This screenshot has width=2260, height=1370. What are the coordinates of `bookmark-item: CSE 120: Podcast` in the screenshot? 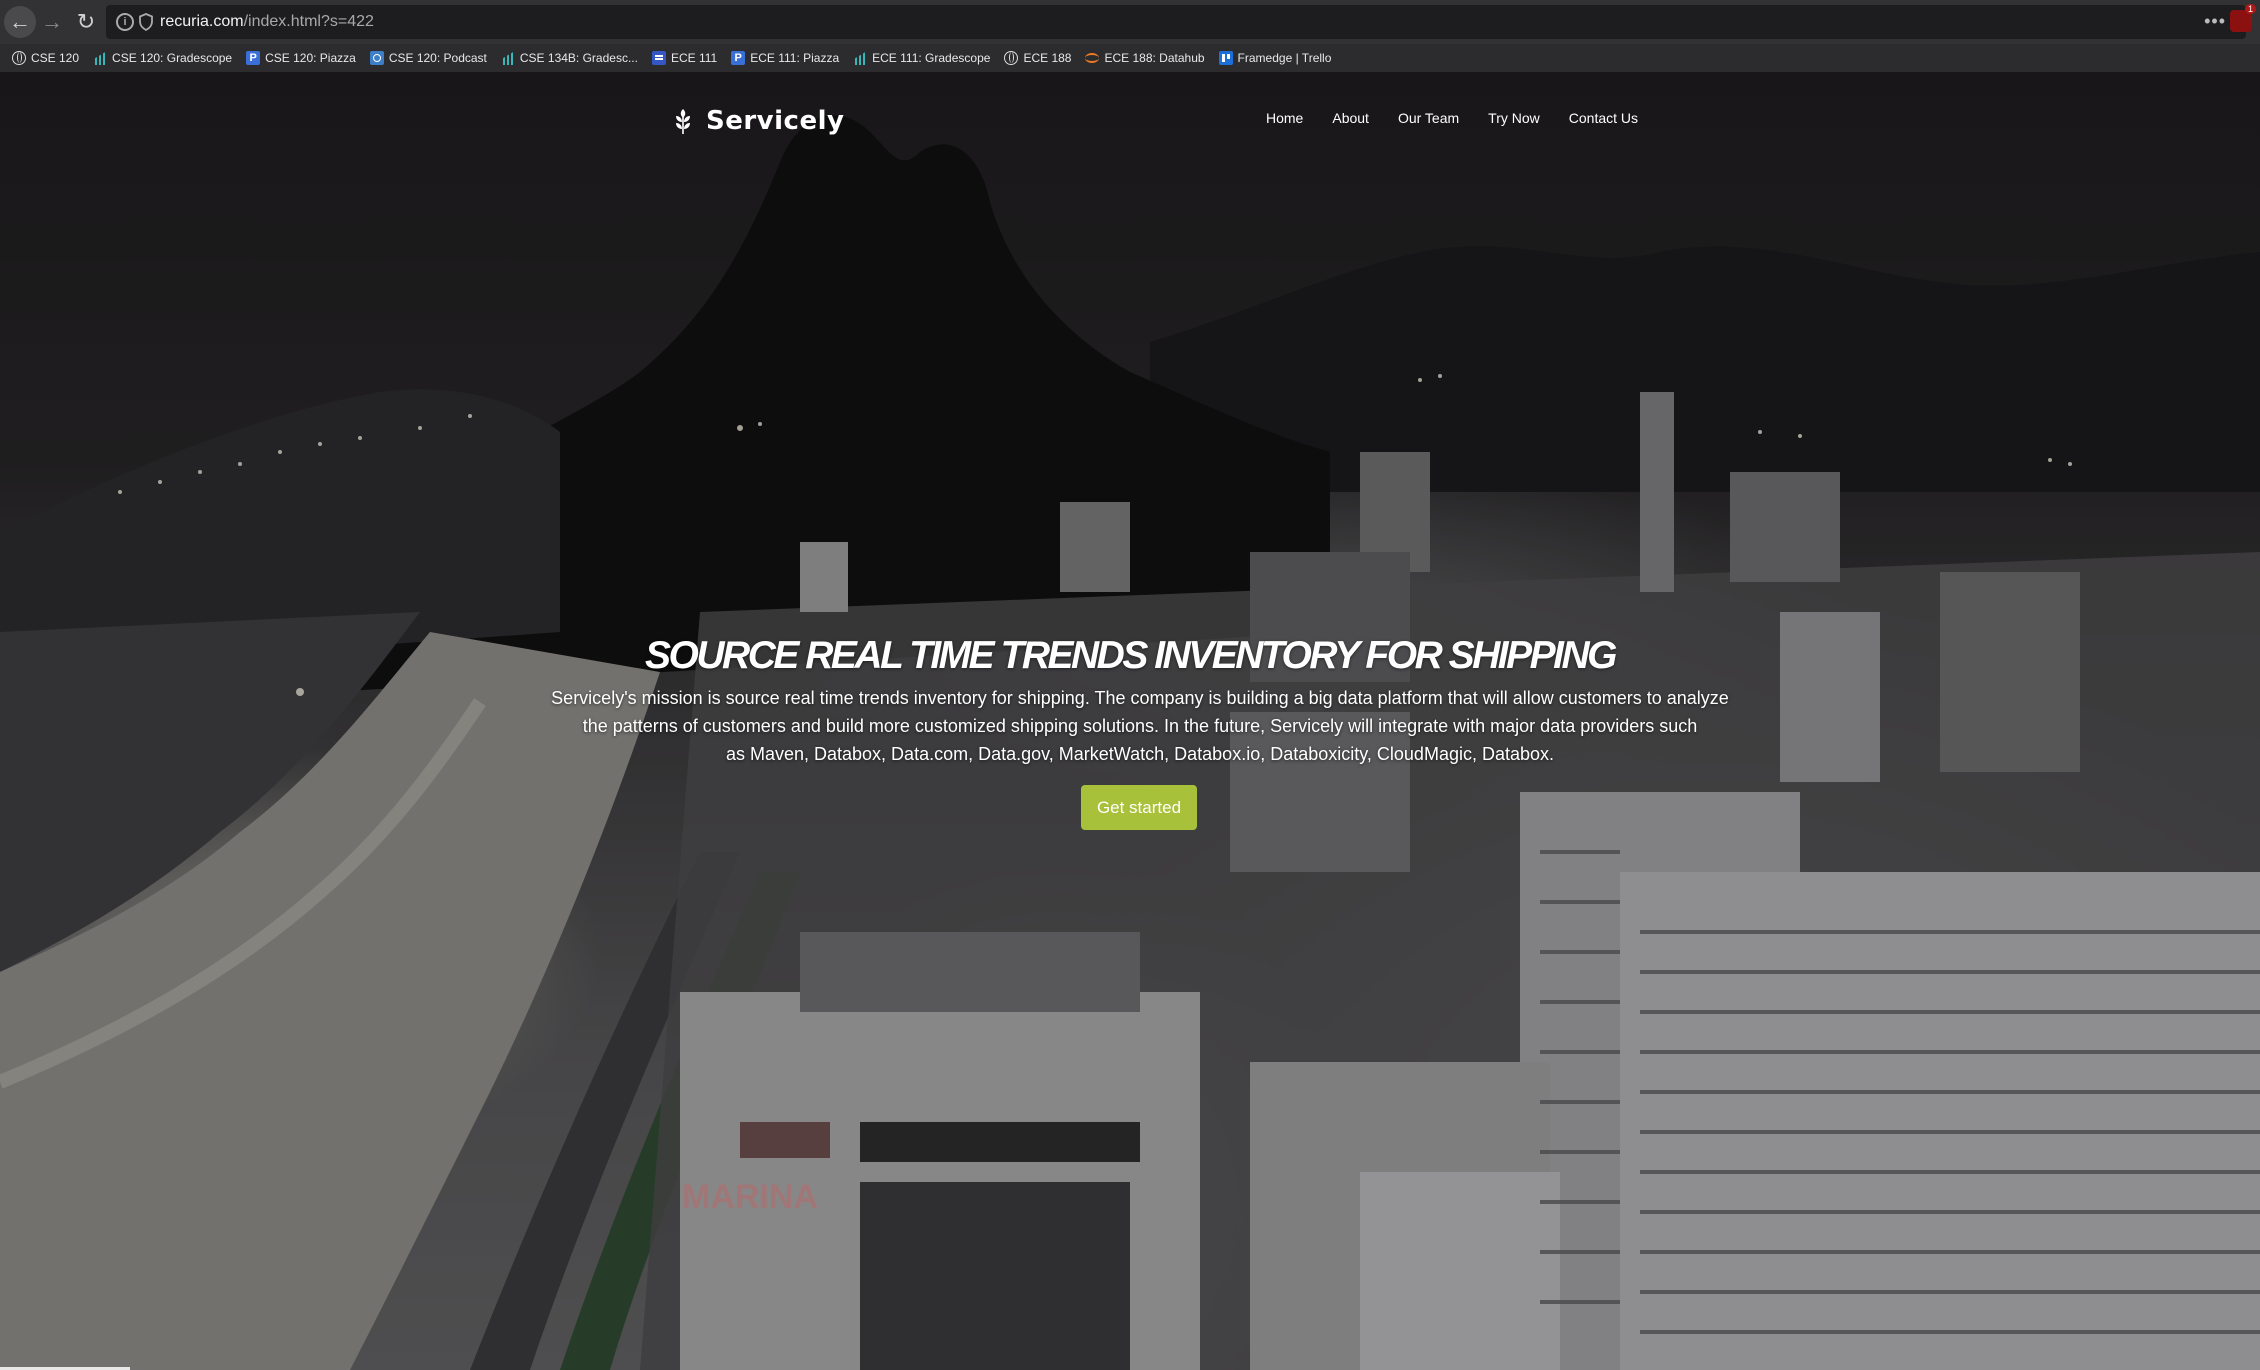 It's located at (428, 58).